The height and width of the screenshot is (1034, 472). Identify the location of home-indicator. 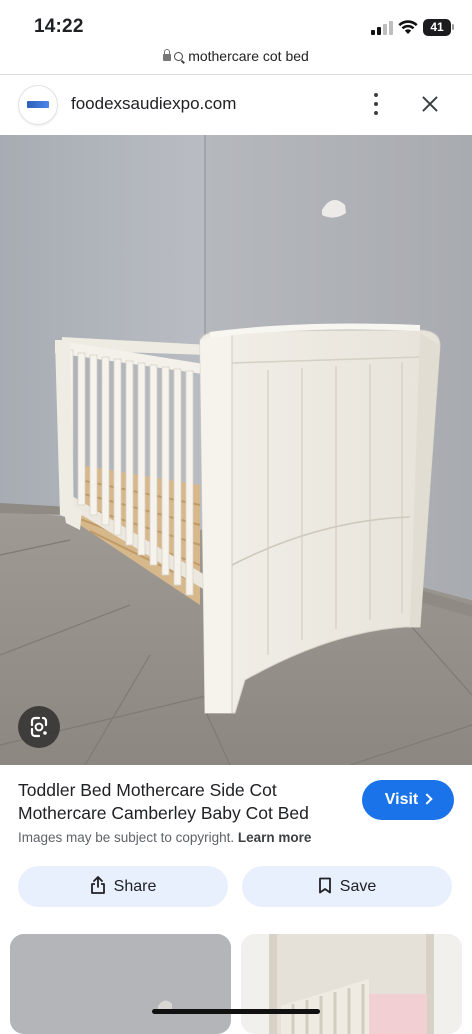
(236, 1011).